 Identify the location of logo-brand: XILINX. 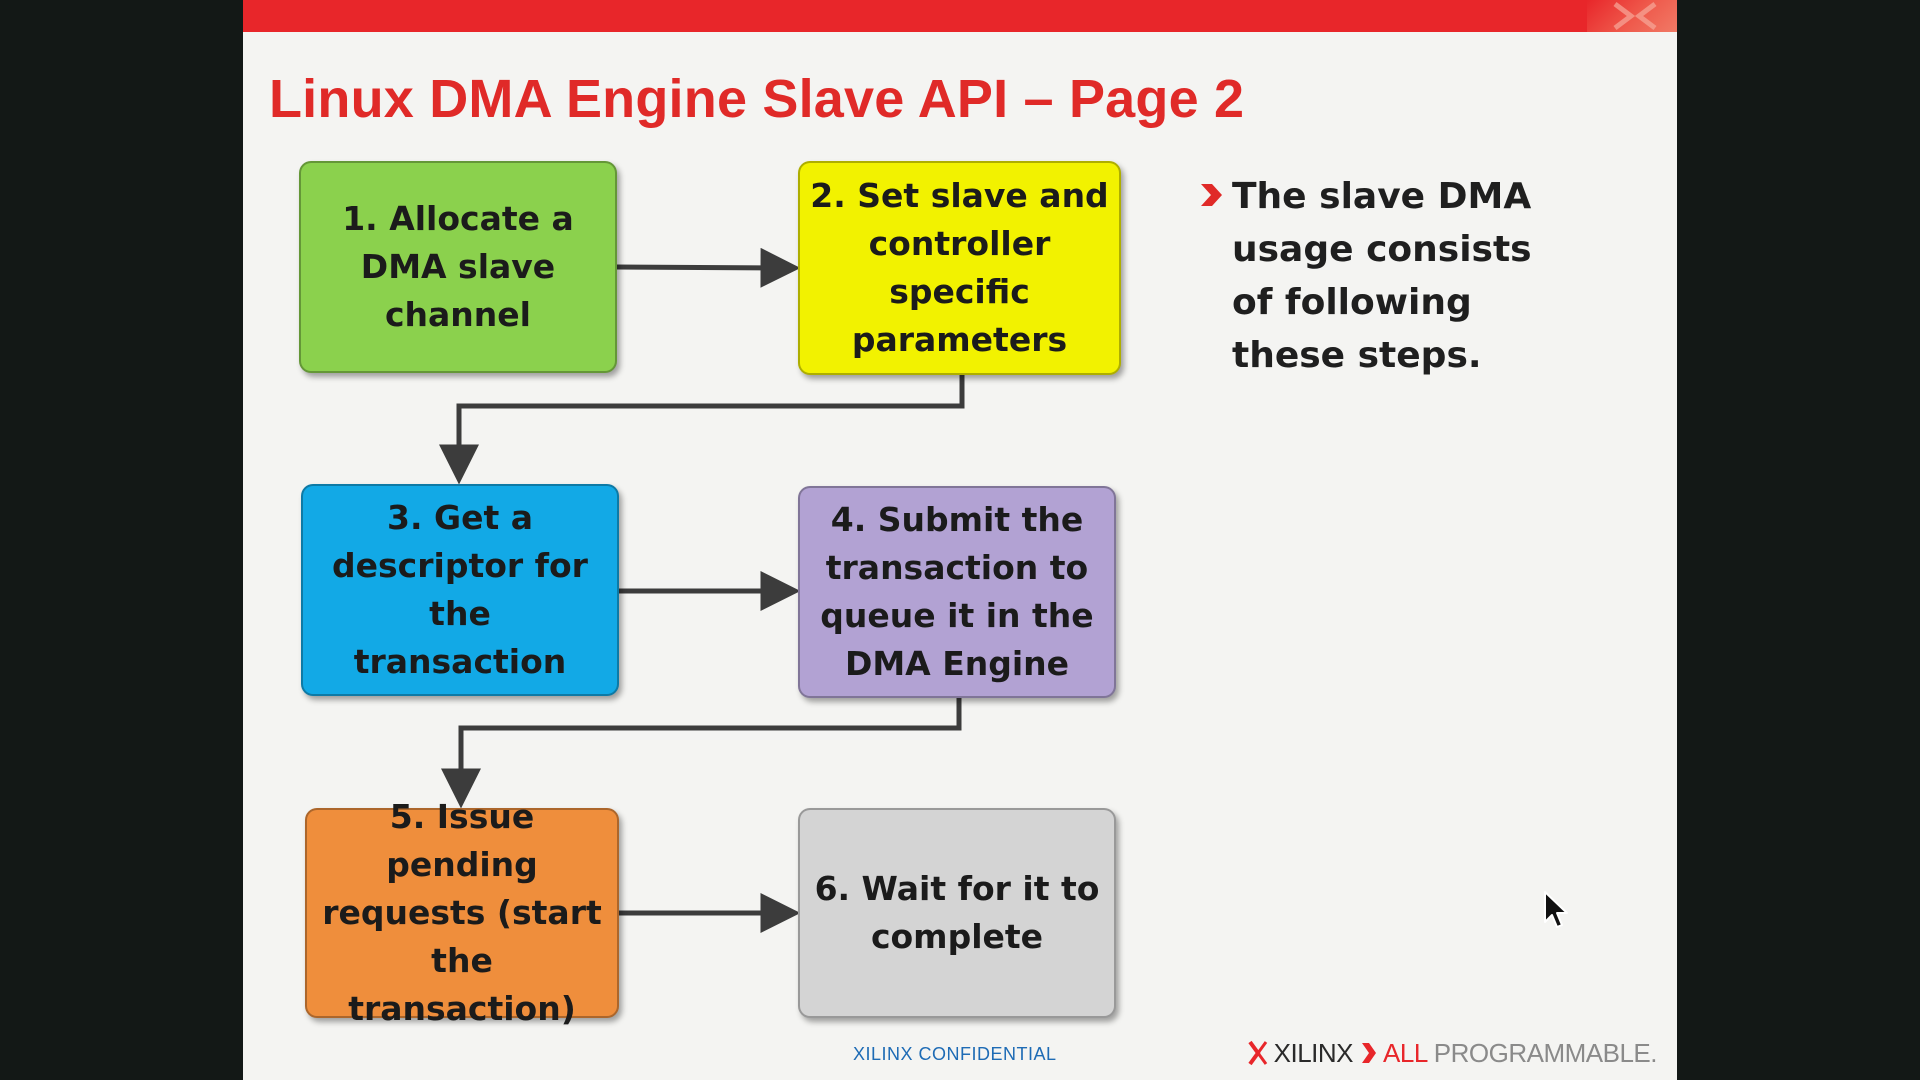
(1313, 1052).